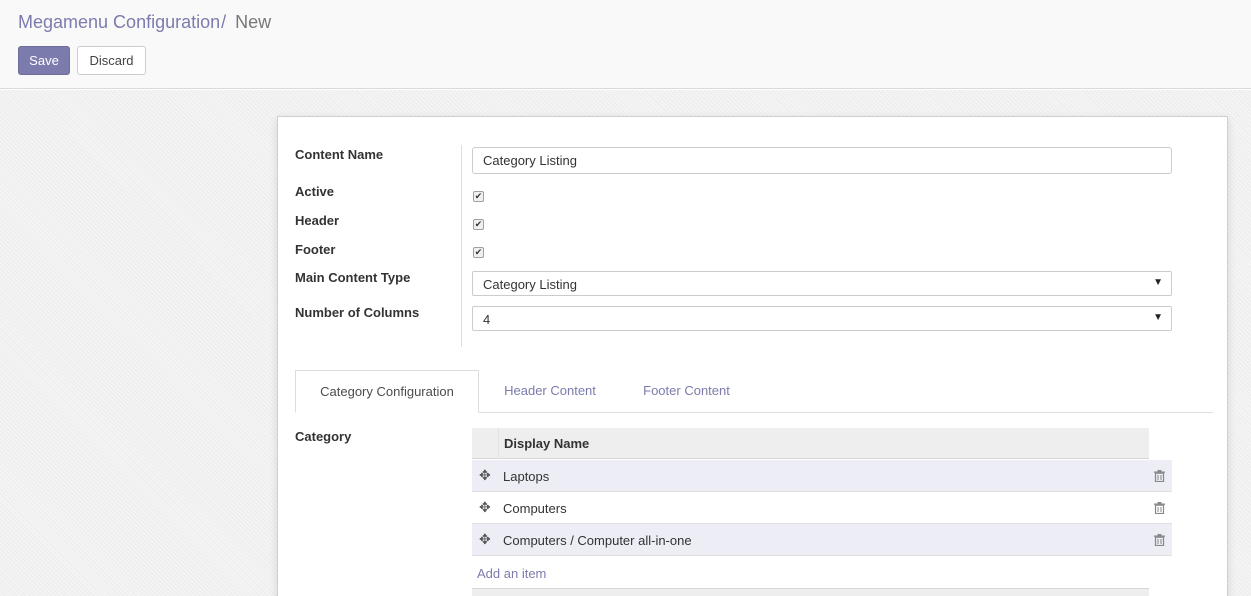  What do you see at coordinates (323, 436) in the screenshot?
I see `category-label: Category` at bounding box center [323, 436].